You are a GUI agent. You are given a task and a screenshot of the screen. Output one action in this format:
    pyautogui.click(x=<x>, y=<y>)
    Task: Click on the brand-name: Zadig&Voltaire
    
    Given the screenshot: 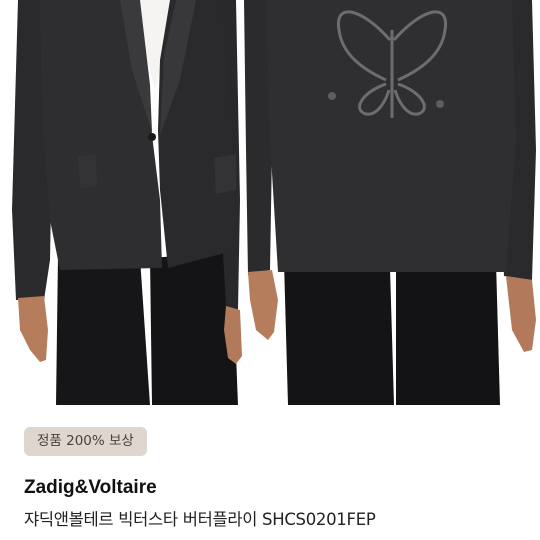 What is the action you would take?
    pyautogui.click(x=90, y=488)
    